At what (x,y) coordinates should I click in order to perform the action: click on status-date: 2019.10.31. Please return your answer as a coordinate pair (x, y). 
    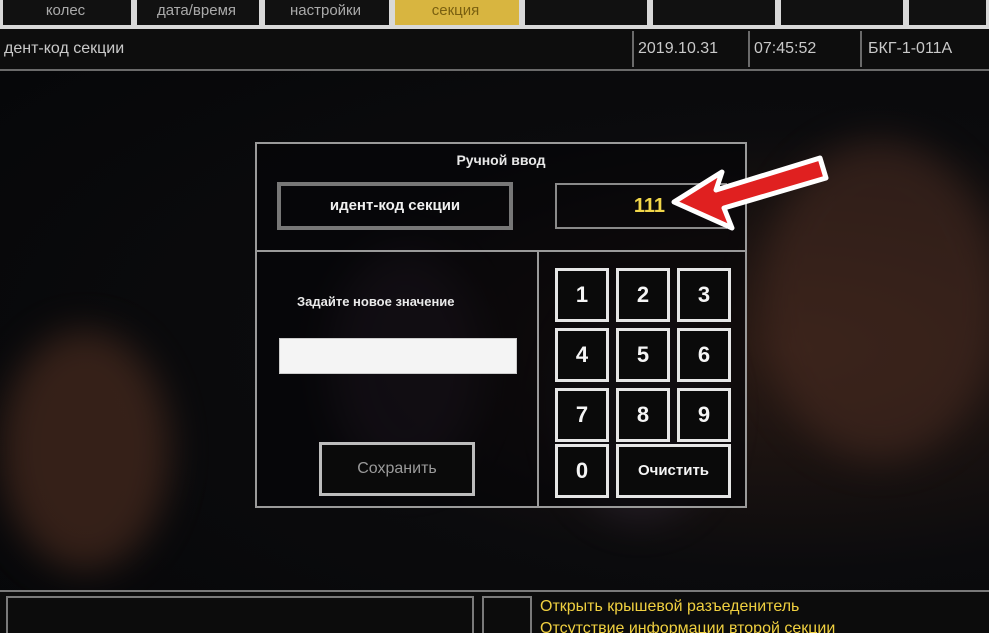
    Looking at the image, I should click on (678, 48).